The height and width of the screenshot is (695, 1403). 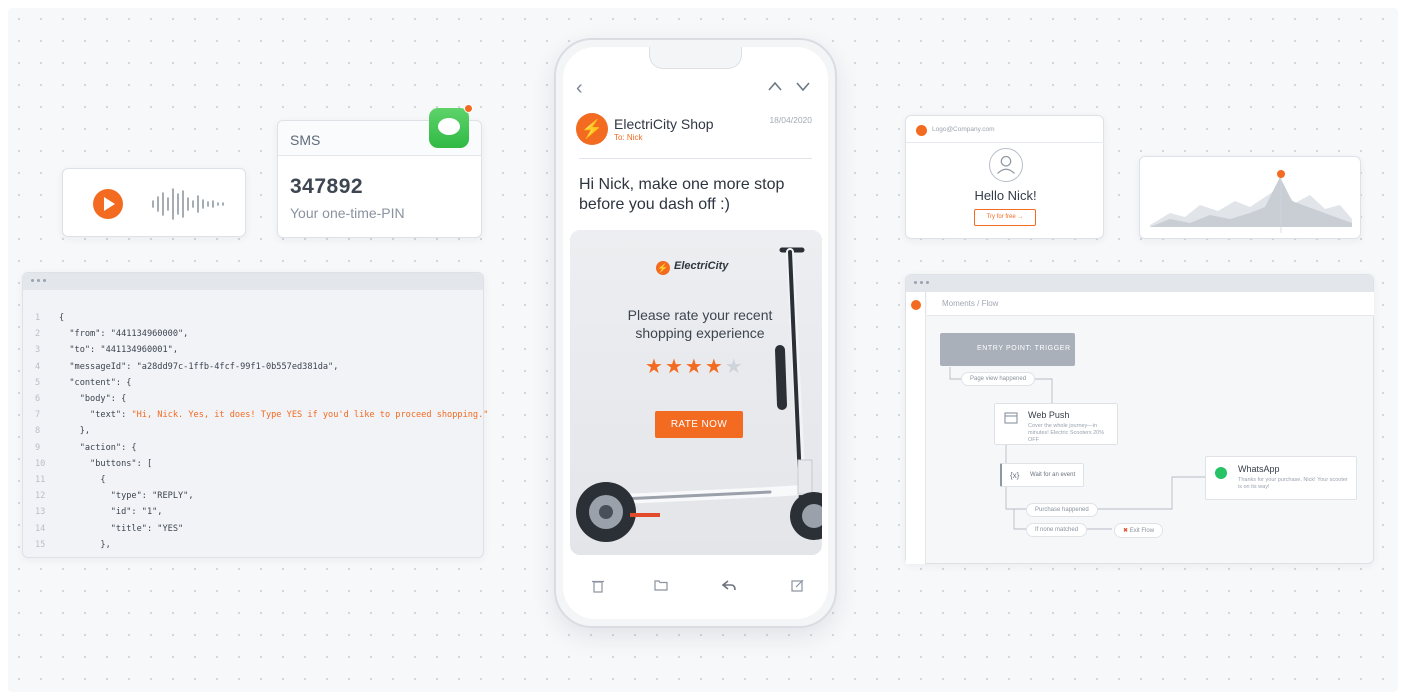 What do you see at coordinates (40, 496) in the screenshot?
I see `line-number: 12` at bounding box center [40, 496].